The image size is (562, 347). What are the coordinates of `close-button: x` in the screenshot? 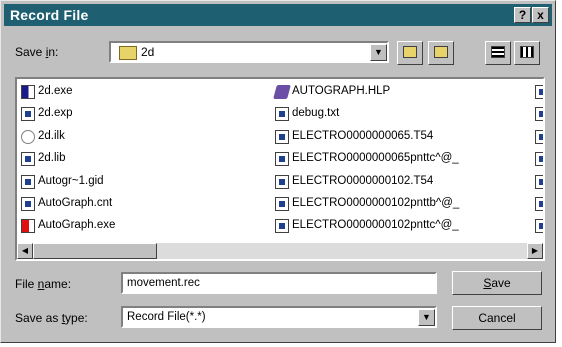 It's located at (540, 15).